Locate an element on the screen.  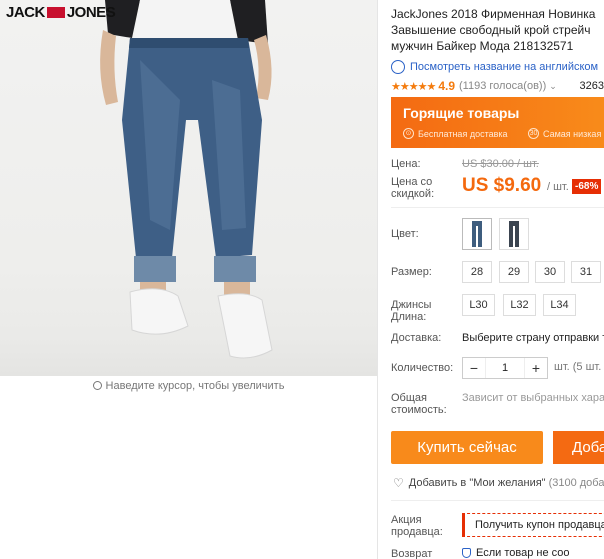
discount-price-label-line: скидкой: is located at coordinates (413, 194).